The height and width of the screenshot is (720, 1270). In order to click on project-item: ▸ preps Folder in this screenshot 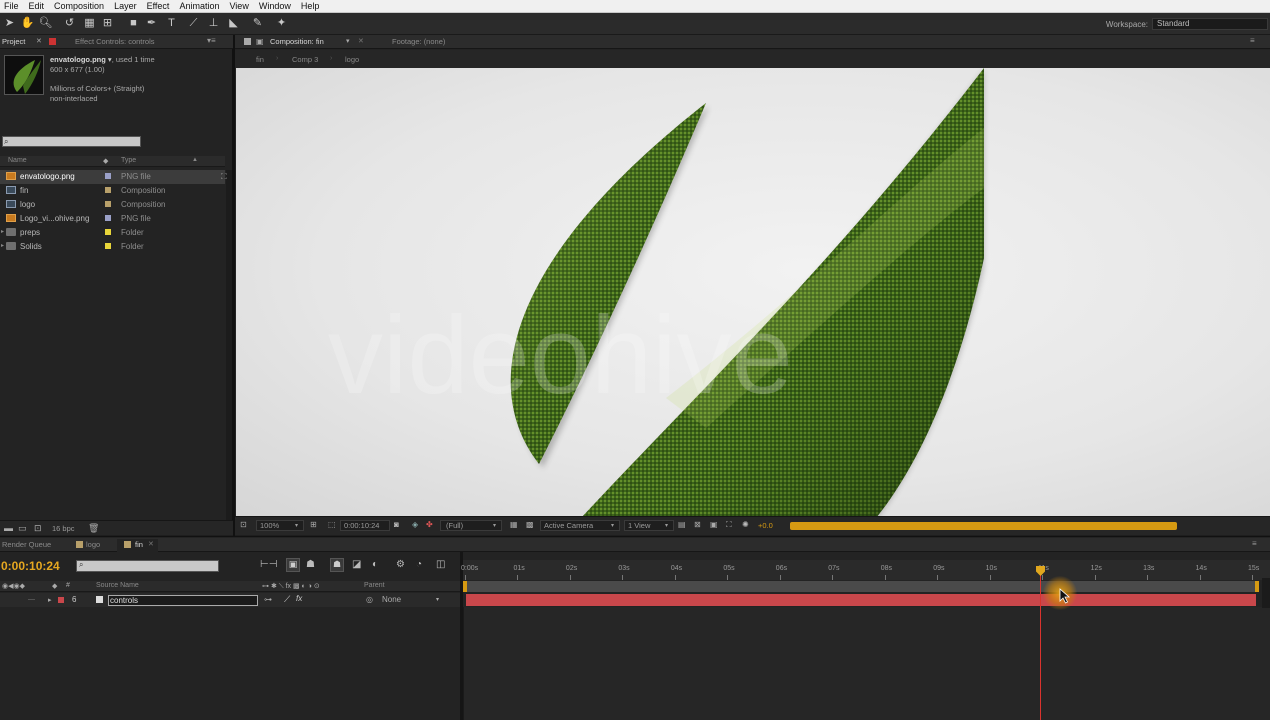, I will do `click(112, 233)`.